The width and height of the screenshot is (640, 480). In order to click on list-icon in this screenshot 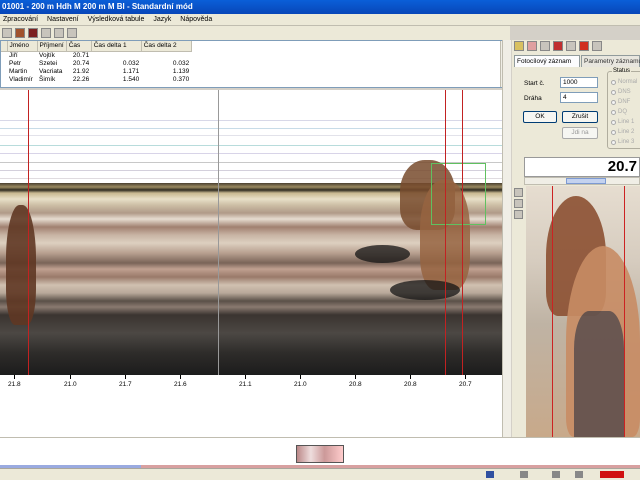, I will do `click(545, 46)`.